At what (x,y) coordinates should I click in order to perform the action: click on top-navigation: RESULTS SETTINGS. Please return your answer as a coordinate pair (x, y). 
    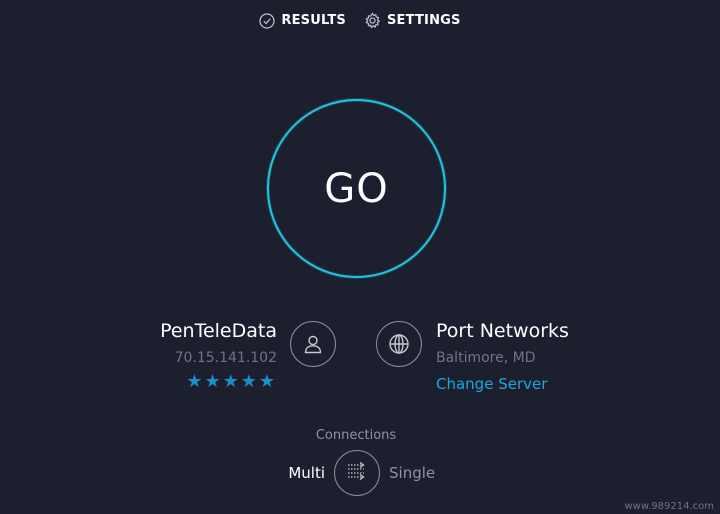
    Looking at the image, I should click on (360, 20).